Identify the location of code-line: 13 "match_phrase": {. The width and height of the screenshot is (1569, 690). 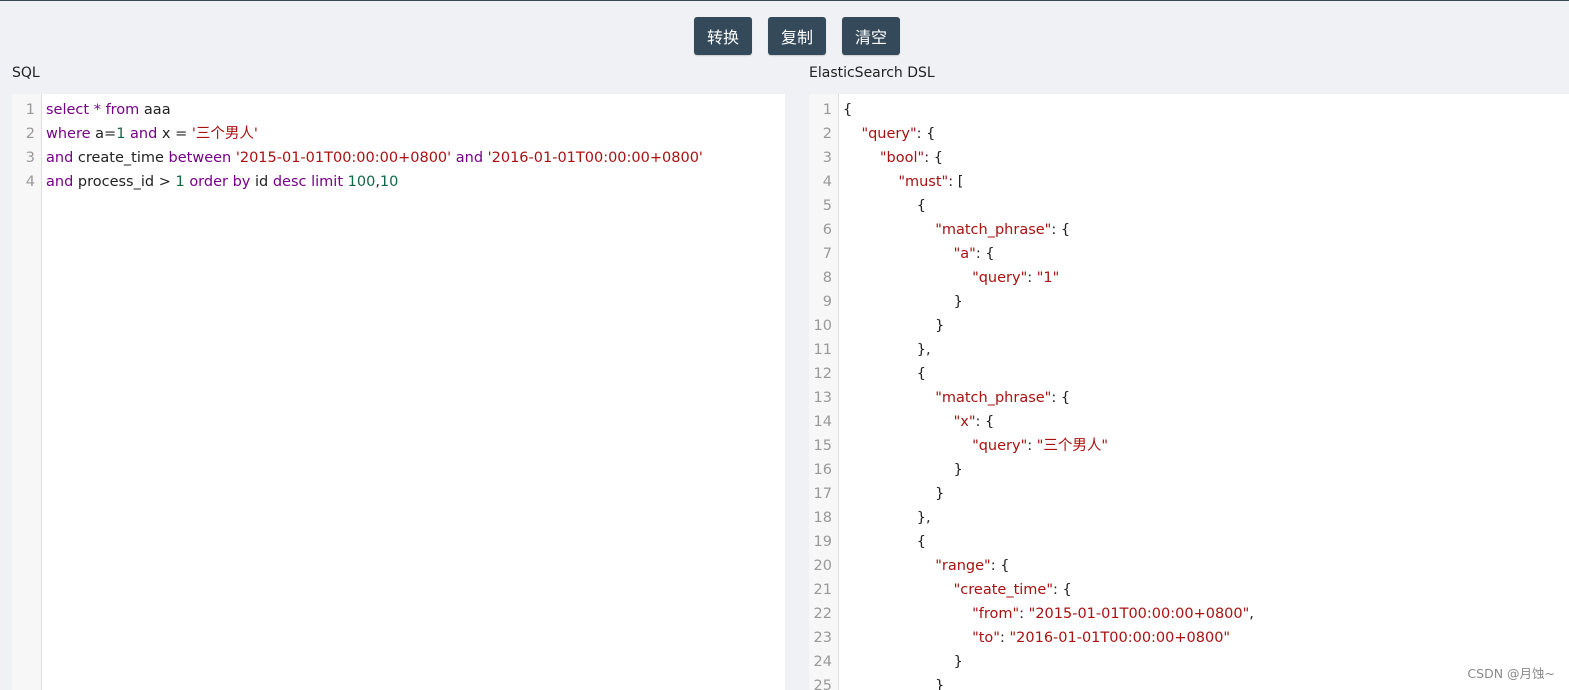
(1189, 398).